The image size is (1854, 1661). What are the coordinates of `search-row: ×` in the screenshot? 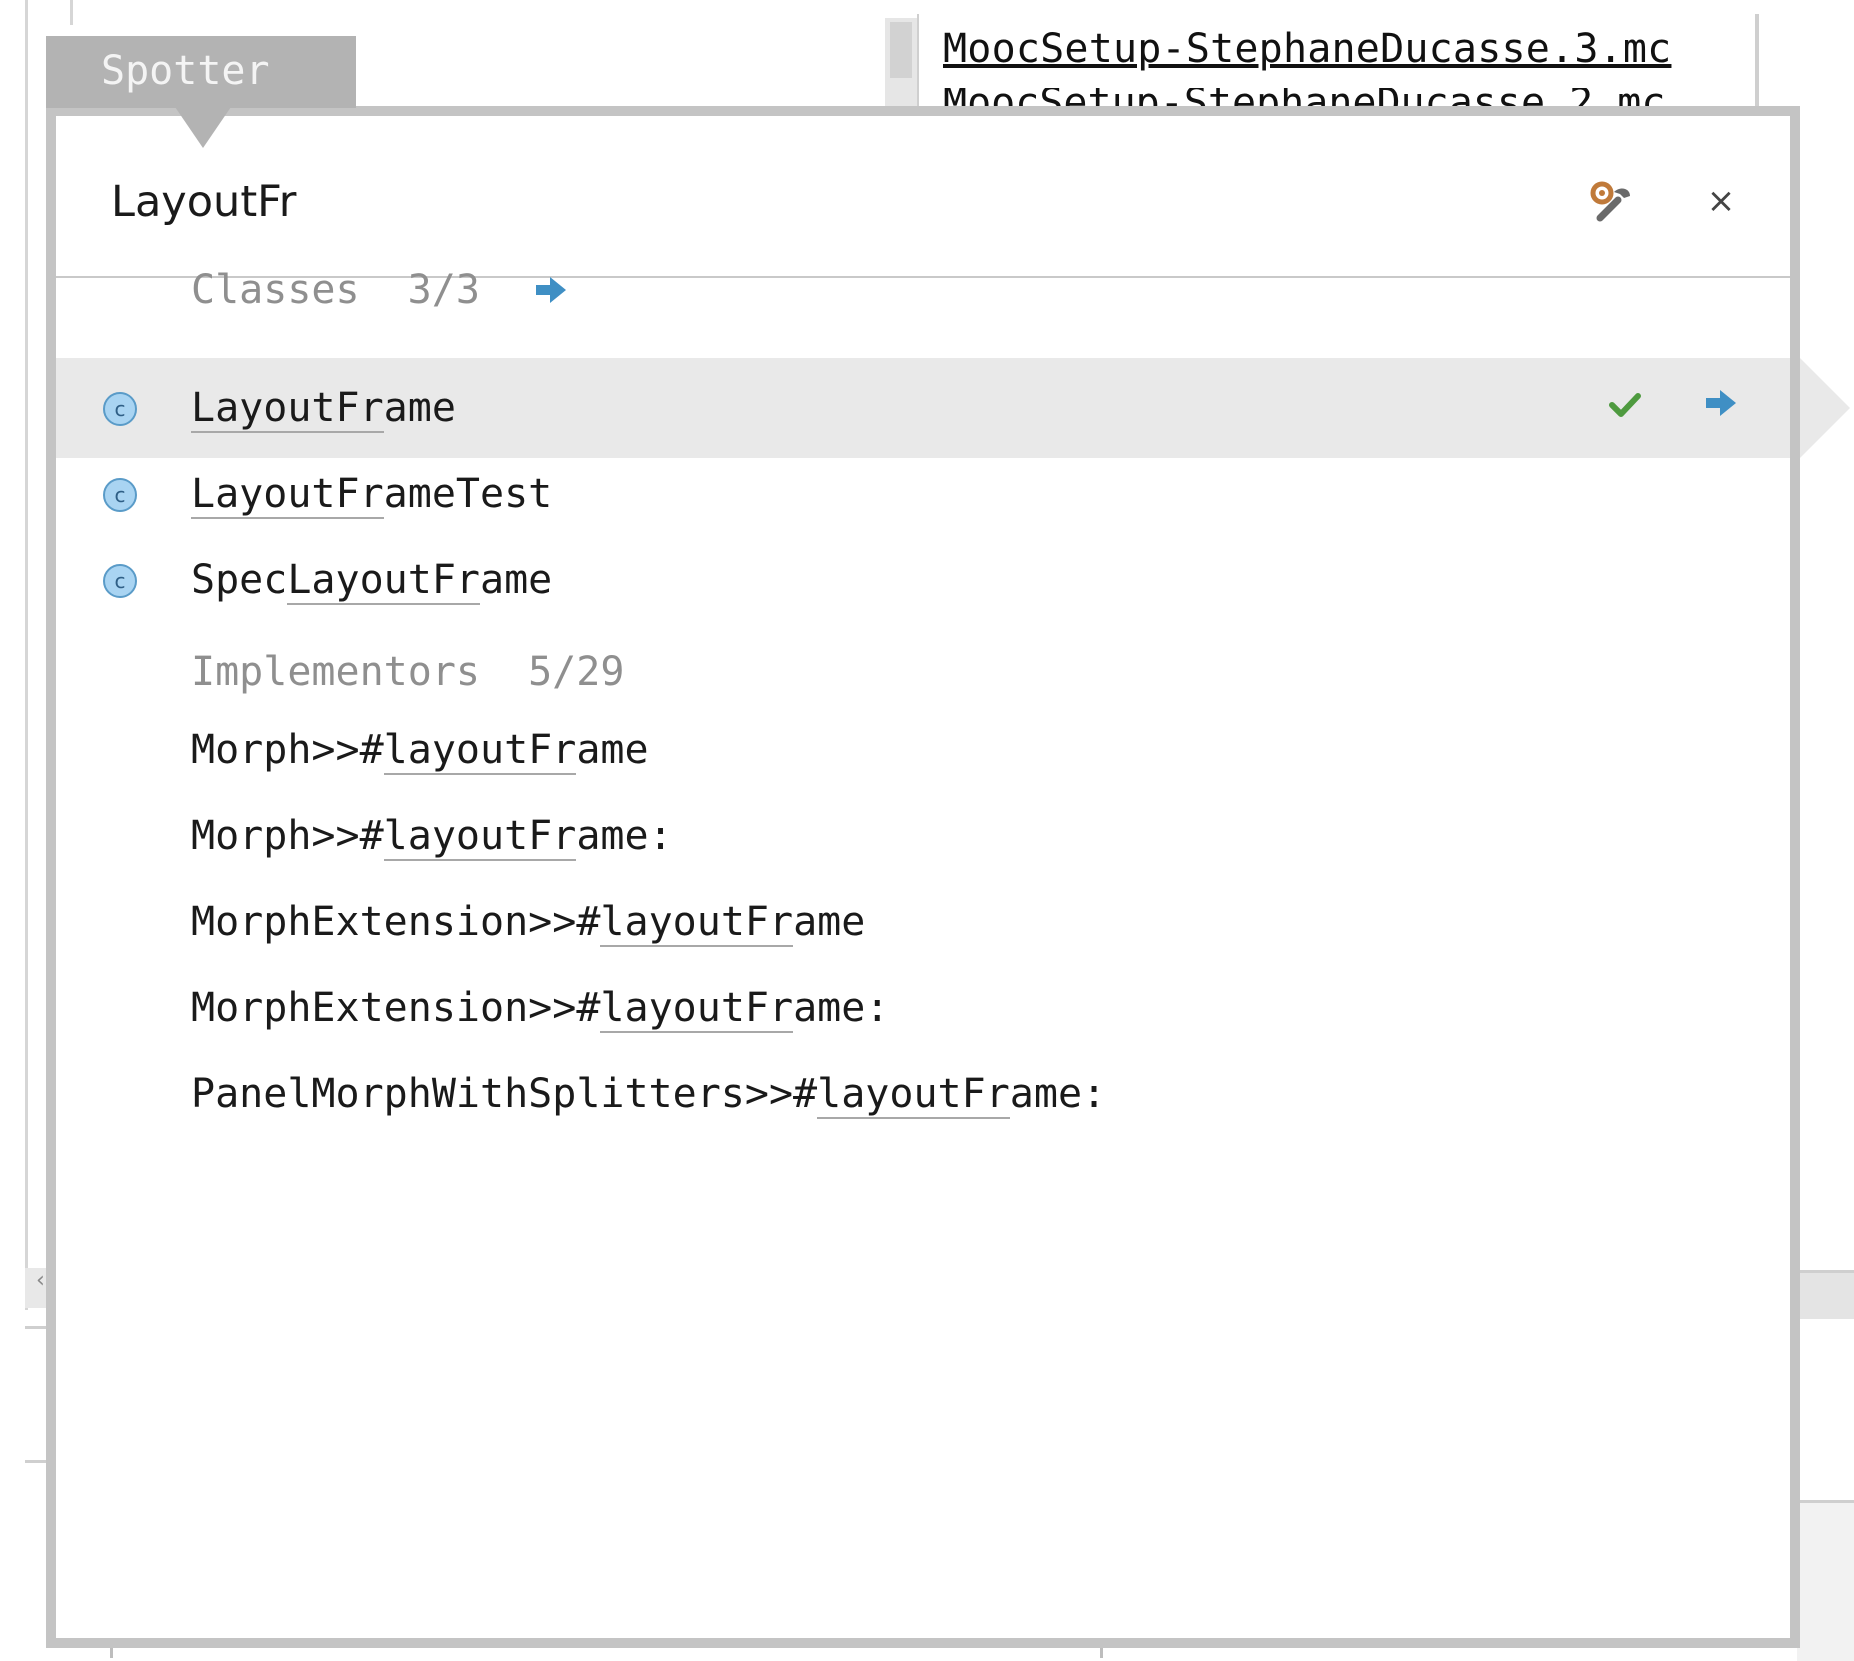 It's located at (923, 197).